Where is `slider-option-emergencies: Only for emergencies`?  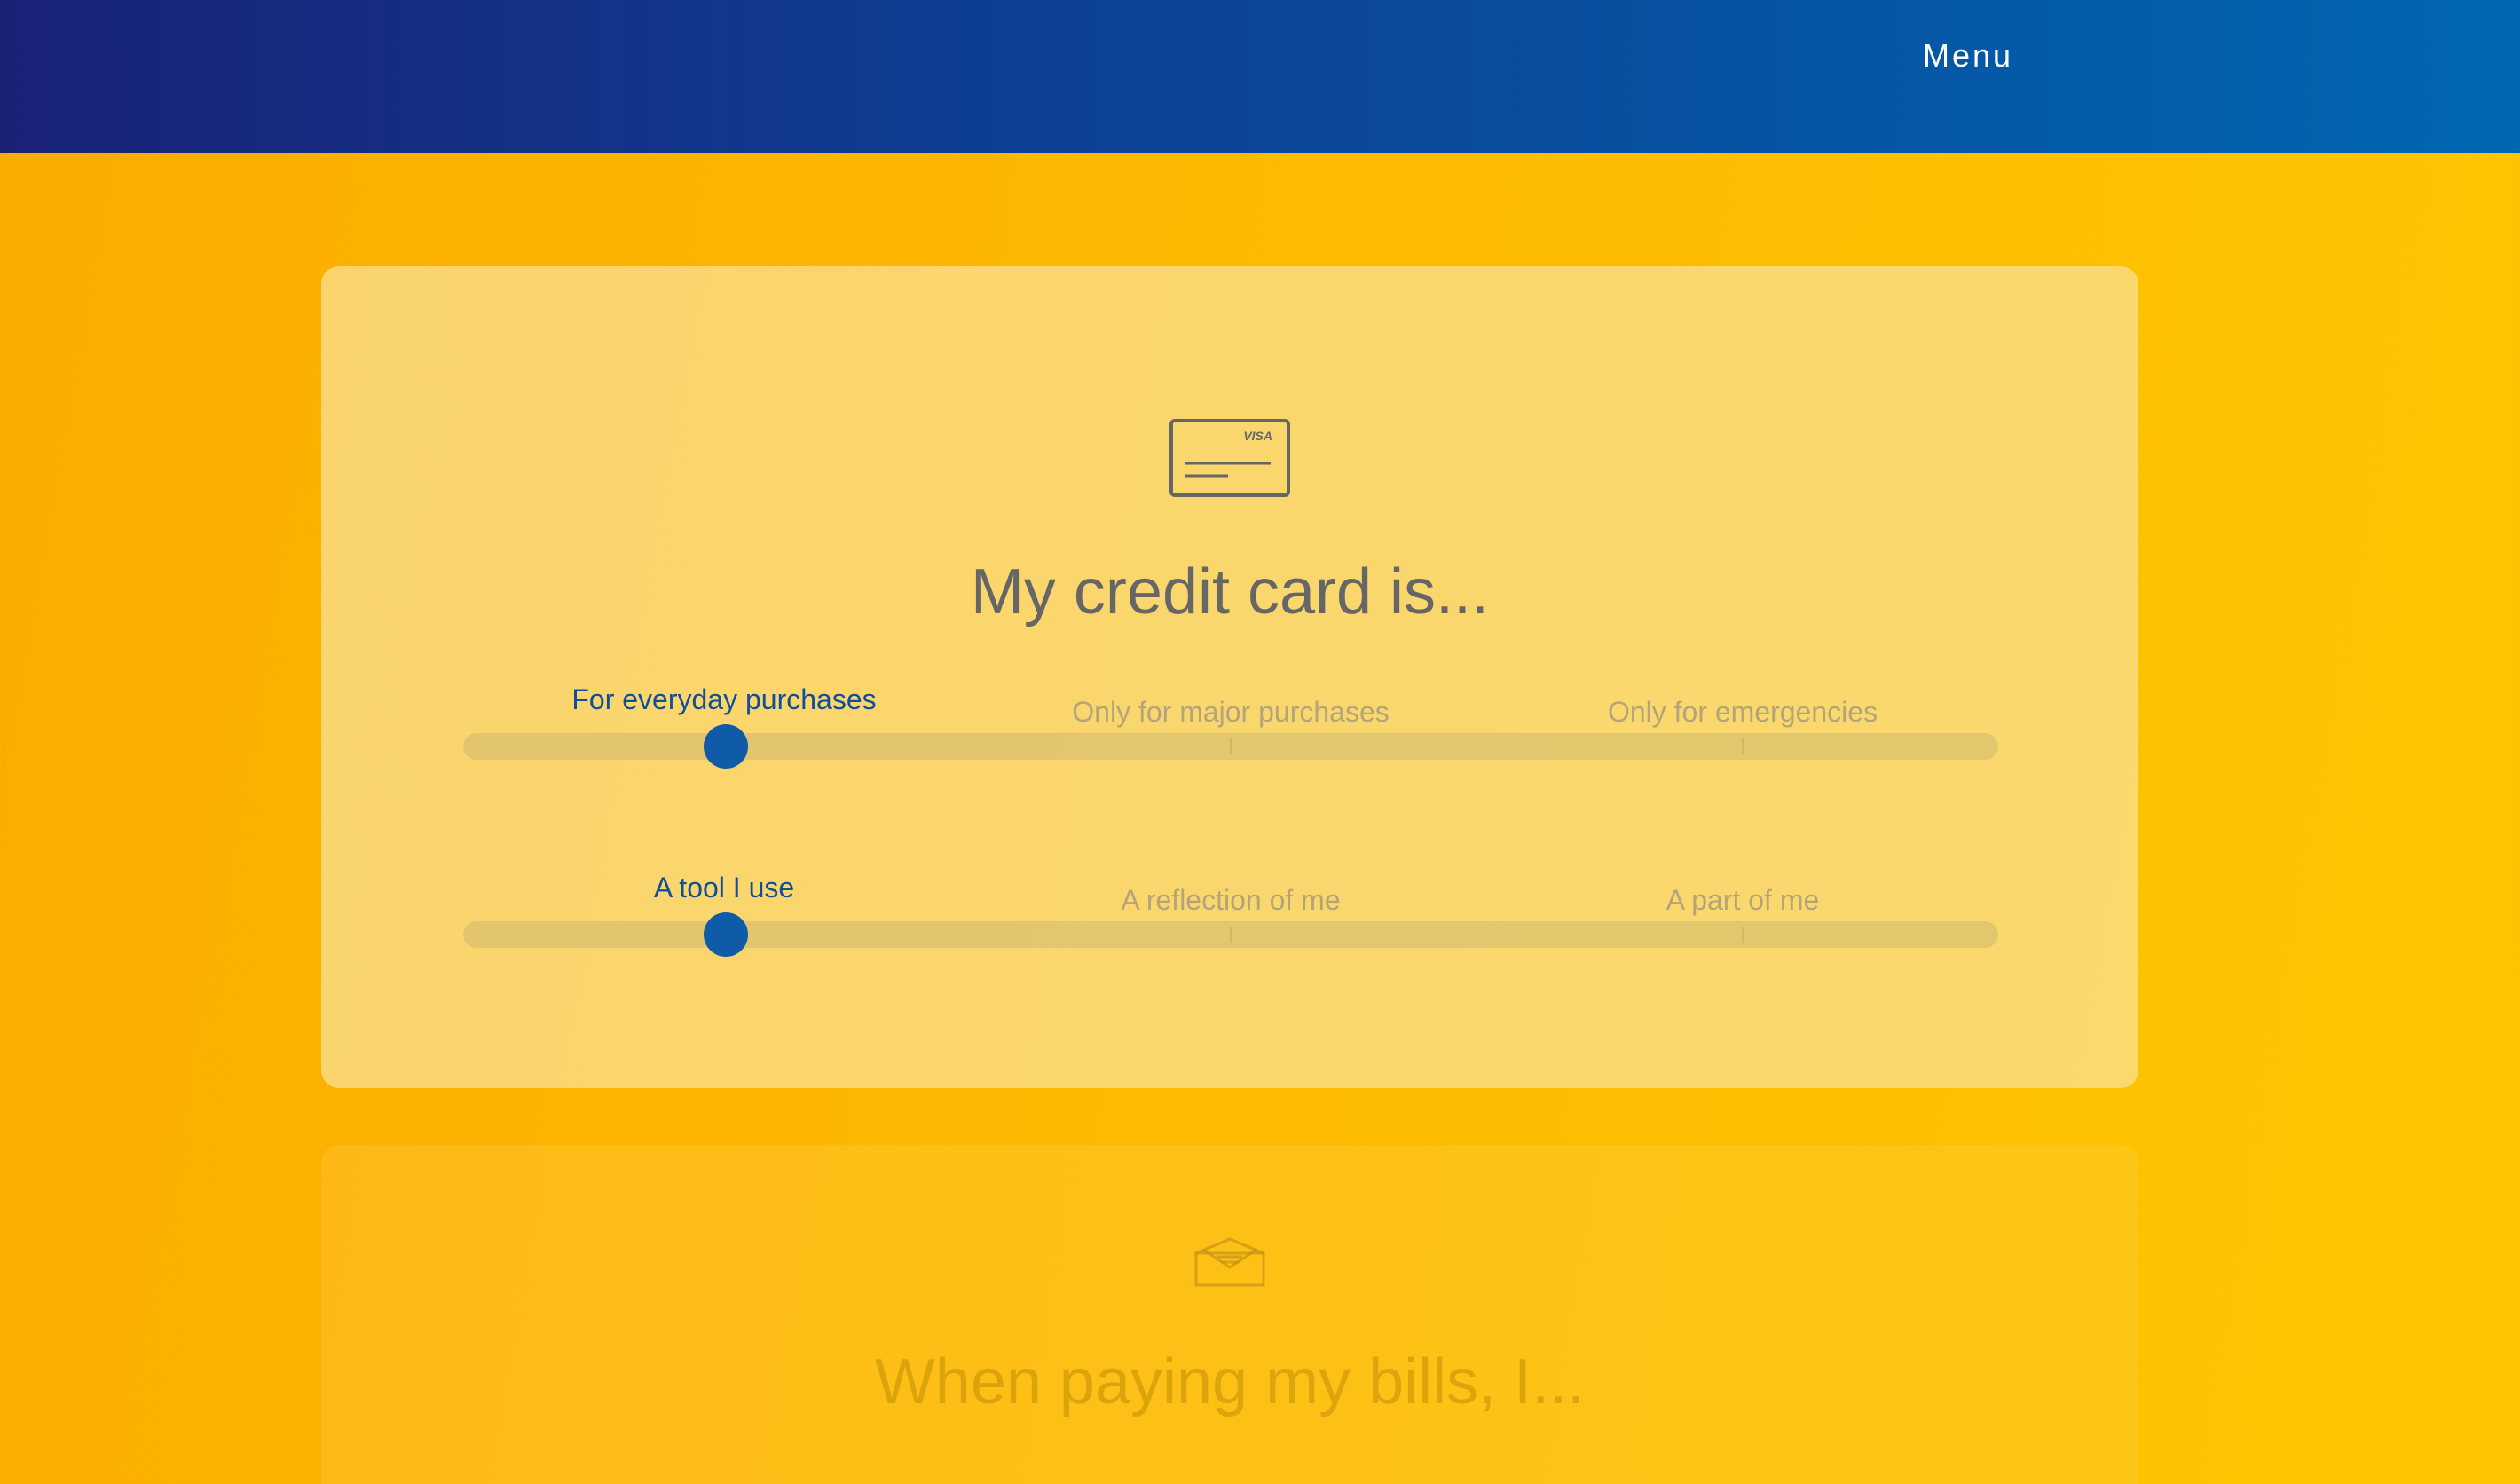
slider-option-emergencies: Only for emergencies is located at coordinates (1743, 713).